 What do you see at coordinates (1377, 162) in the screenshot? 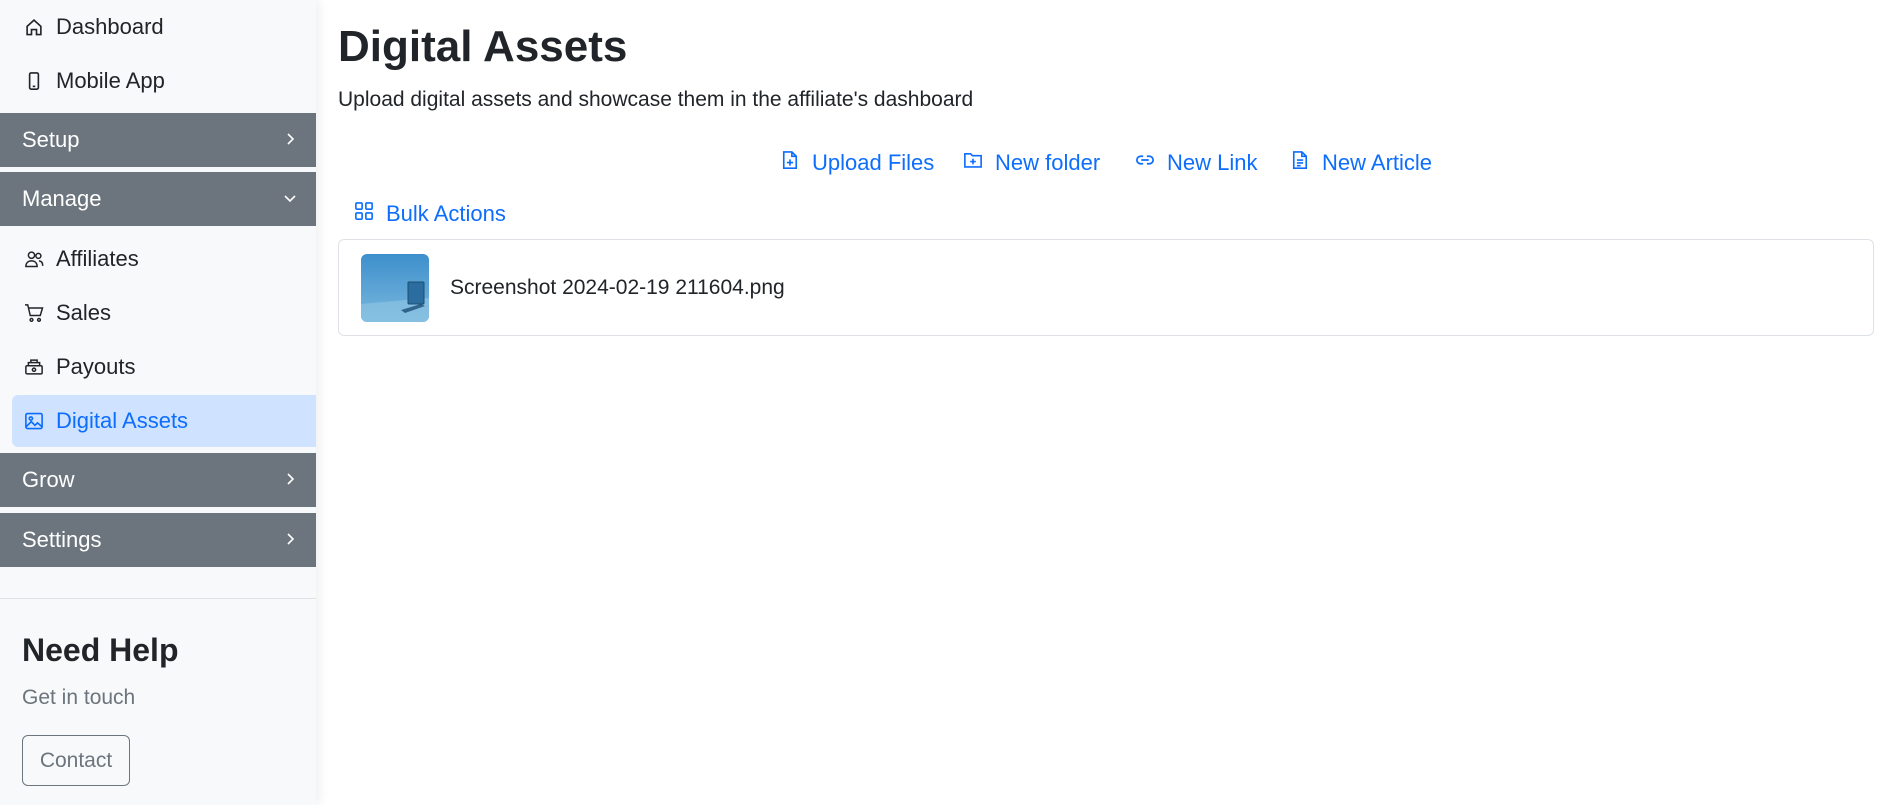
I see `action-label: New Article` at bounding box center [1377, 162].